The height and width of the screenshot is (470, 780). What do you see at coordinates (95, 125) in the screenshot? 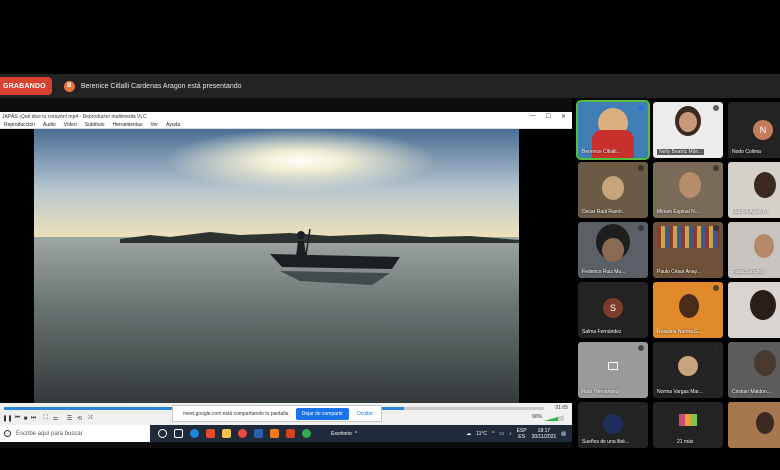
I see `menu-subtitulo: Subtítulo` at bounding box center [95, 125].